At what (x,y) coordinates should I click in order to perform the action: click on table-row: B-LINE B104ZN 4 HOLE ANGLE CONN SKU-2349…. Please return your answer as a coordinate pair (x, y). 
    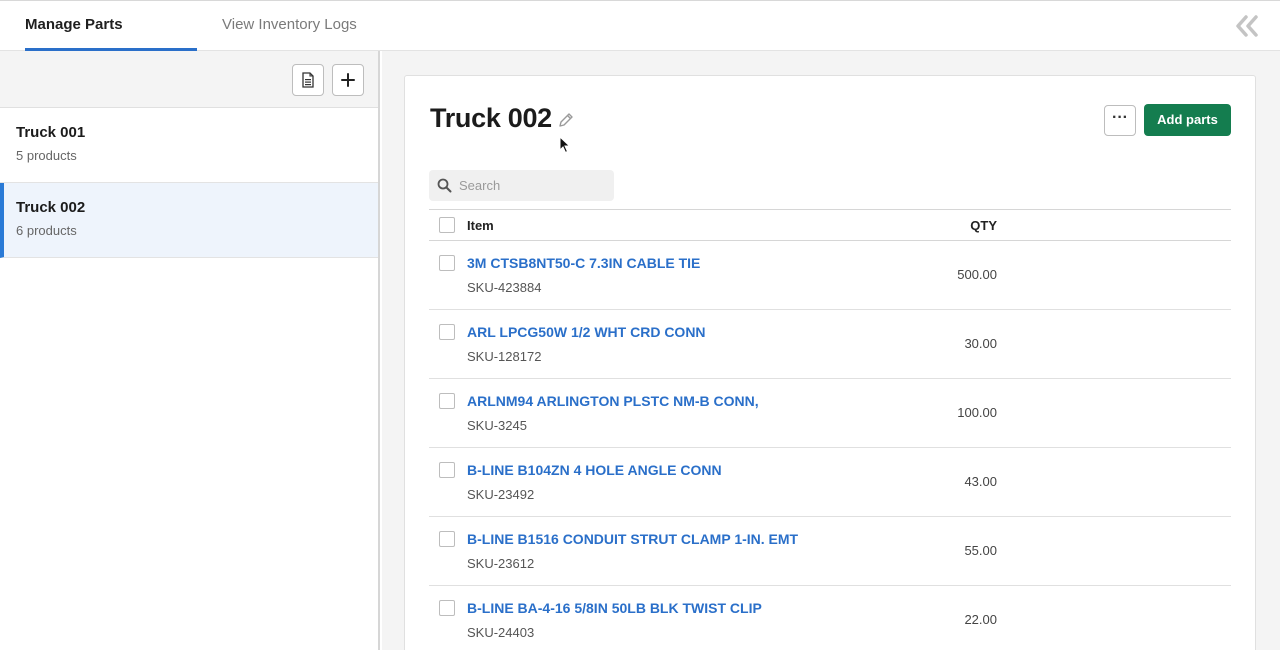
    Looking at the image, I should click on (830, 482).